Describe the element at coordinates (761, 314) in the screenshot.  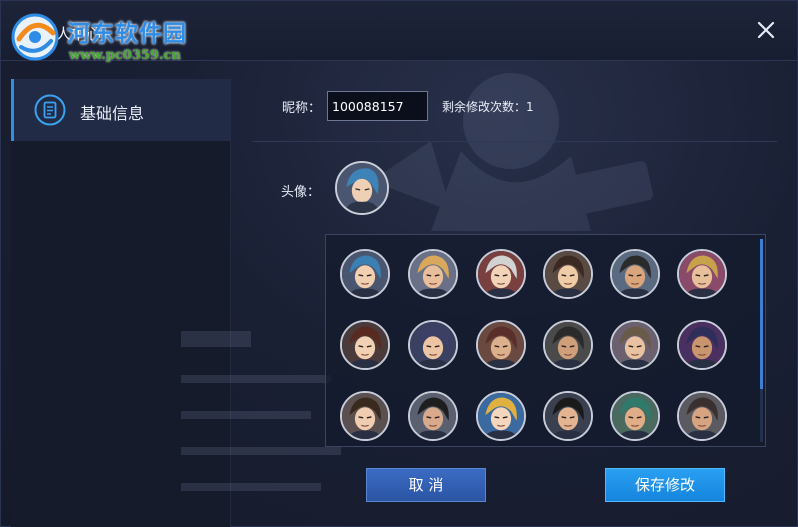
I see `scrollbar-thumb` at that location.